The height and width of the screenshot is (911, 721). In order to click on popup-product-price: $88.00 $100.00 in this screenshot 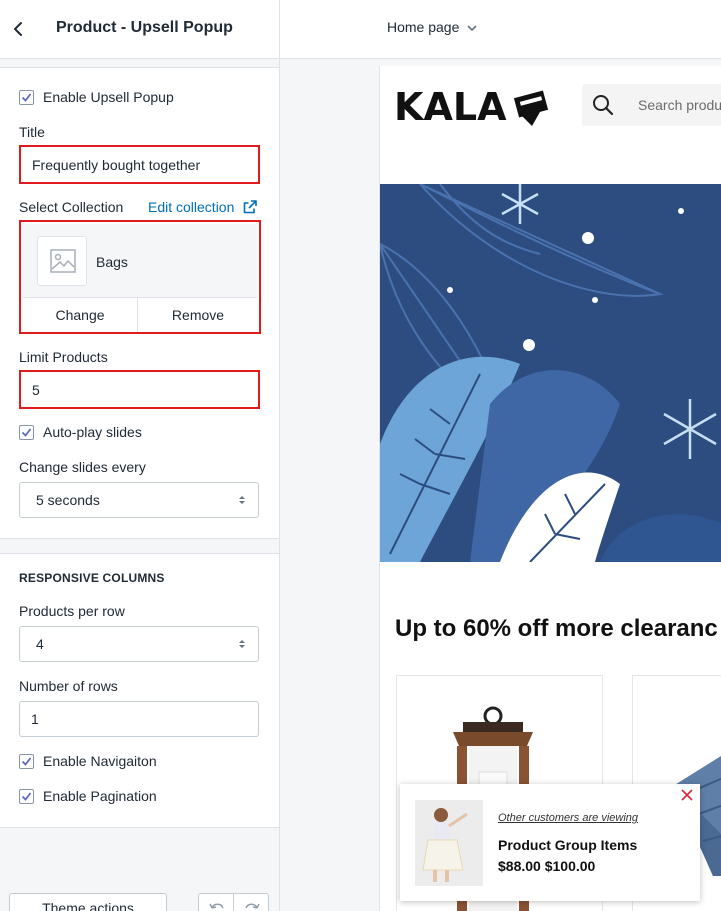, I will do `click(546, 866)`.